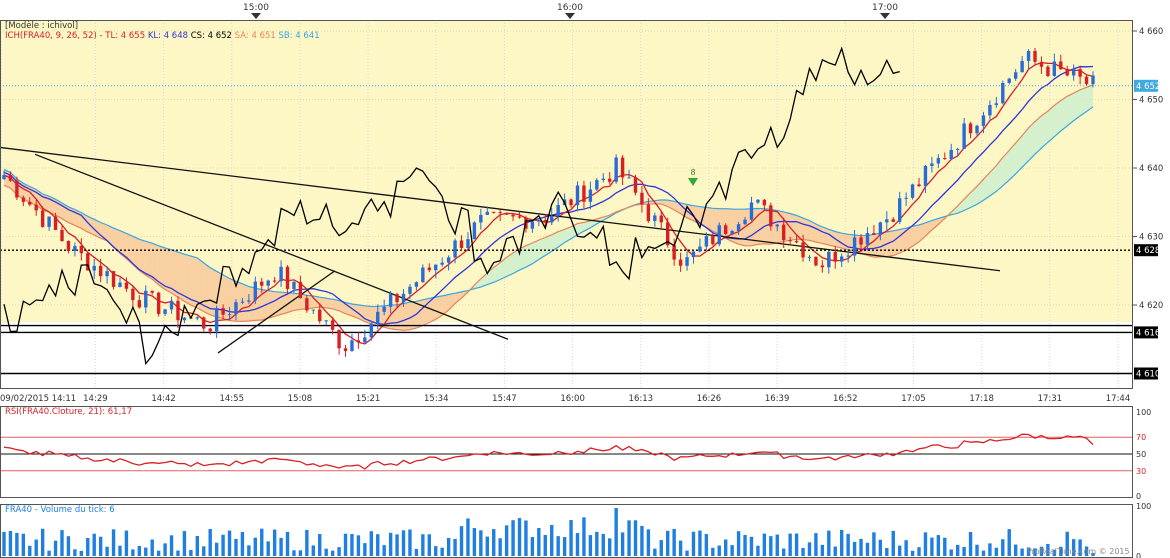  Describe the element at coordinates (1148, 375) in the screenshot. I see `price-badge-label: 4 610` at that location.